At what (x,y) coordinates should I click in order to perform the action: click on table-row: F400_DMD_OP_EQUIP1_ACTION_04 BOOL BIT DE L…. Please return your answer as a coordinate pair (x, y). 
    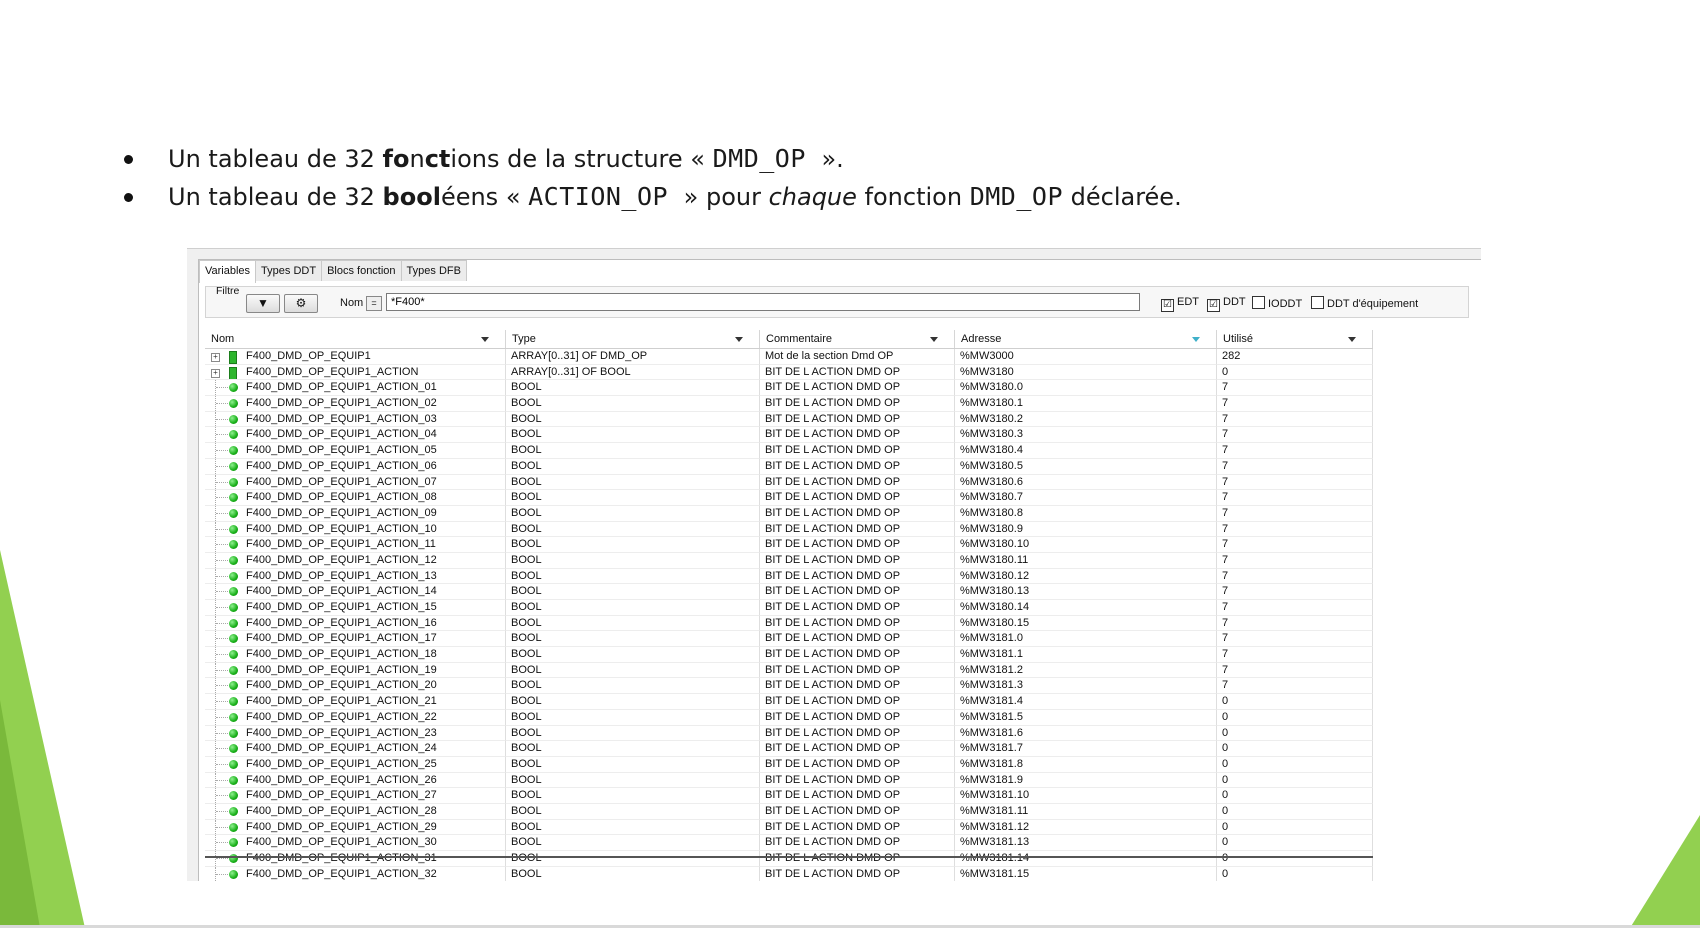
    Looking at the image, I should click on (789, 435).